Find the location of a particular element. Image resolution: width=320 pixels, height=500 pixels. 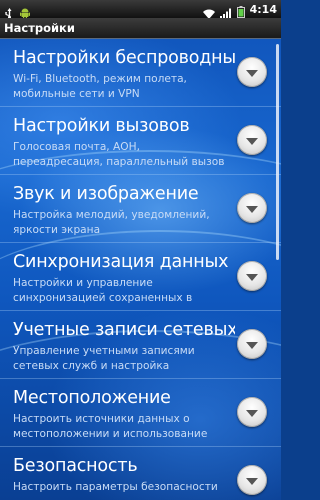

description-line: местоположении и использование is located at coordinates (110, 434).